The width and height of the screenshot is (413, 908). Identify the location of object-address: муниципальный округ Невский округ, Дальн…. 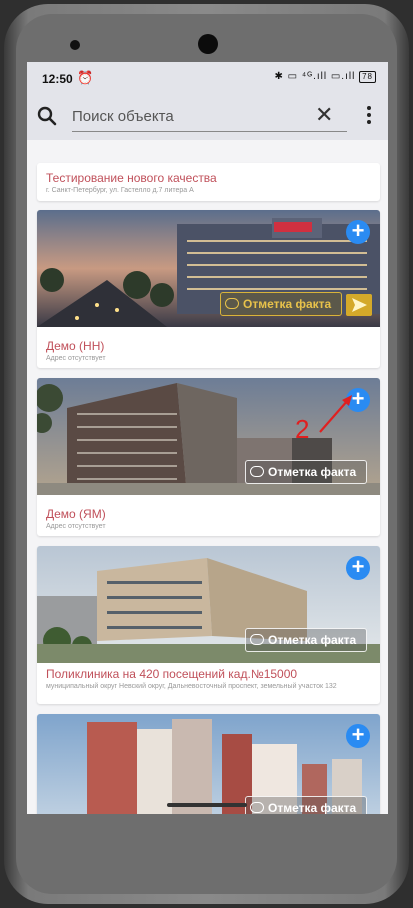
(191, 686).